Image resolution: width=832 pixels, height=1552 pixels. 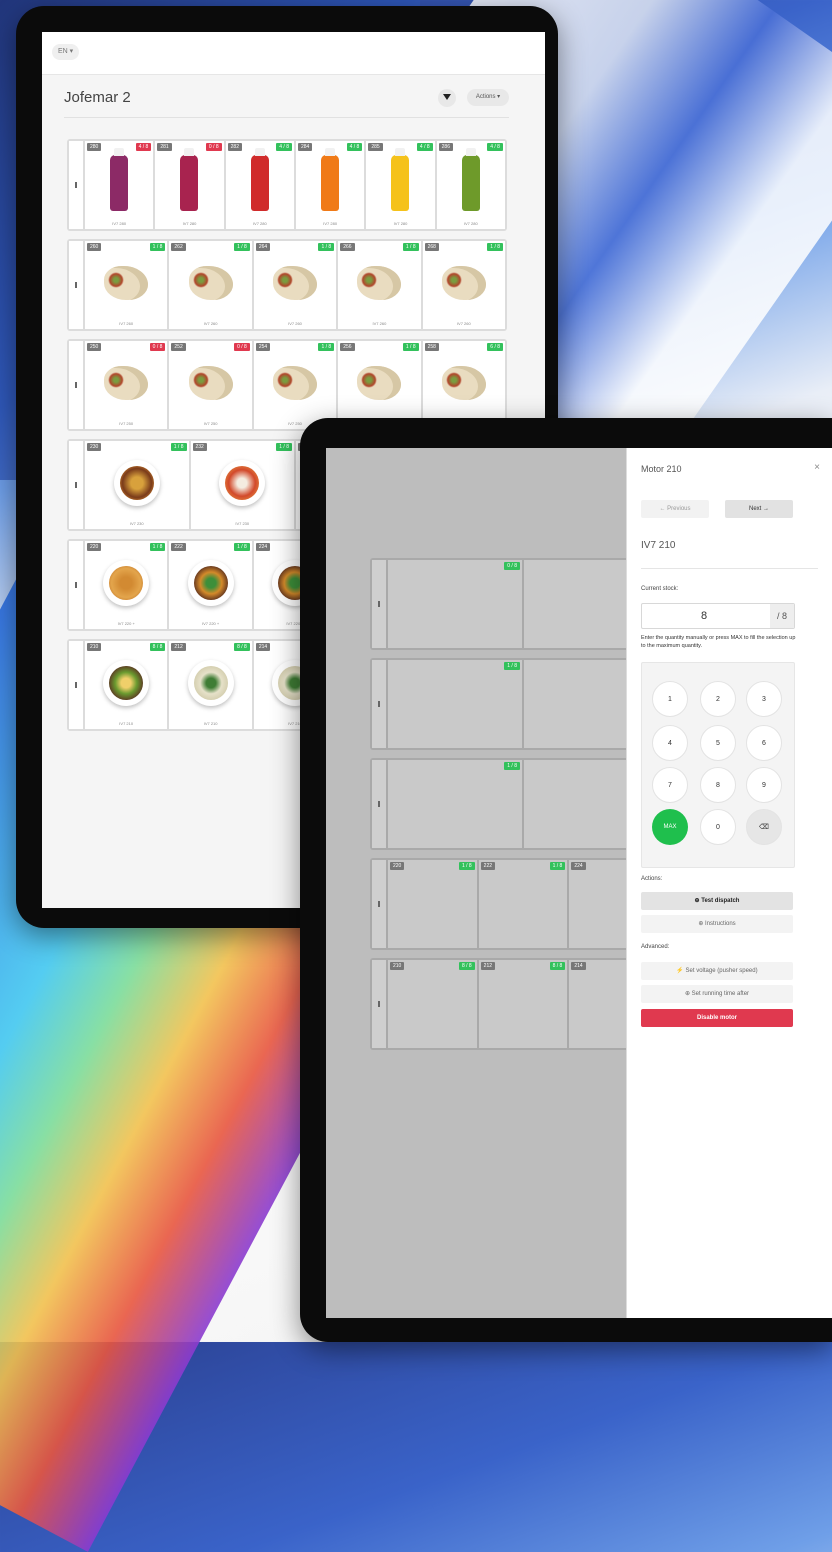 What do you see at coordinates (764, 743) in the screenshot?
I see `key-6: 6` at bounding box center [764, 743].